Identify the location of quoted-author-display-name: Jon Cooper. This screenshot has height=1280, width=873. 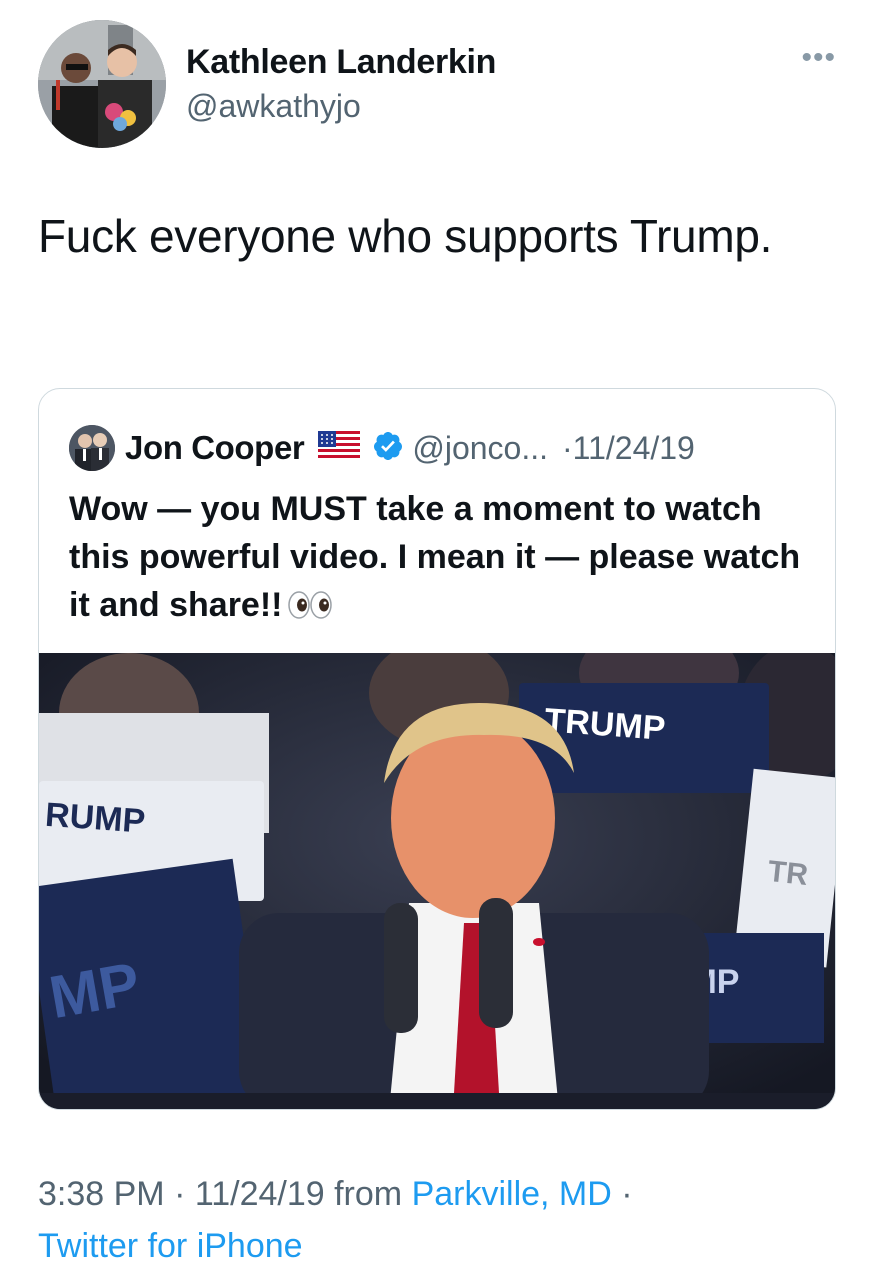
(215, 448).